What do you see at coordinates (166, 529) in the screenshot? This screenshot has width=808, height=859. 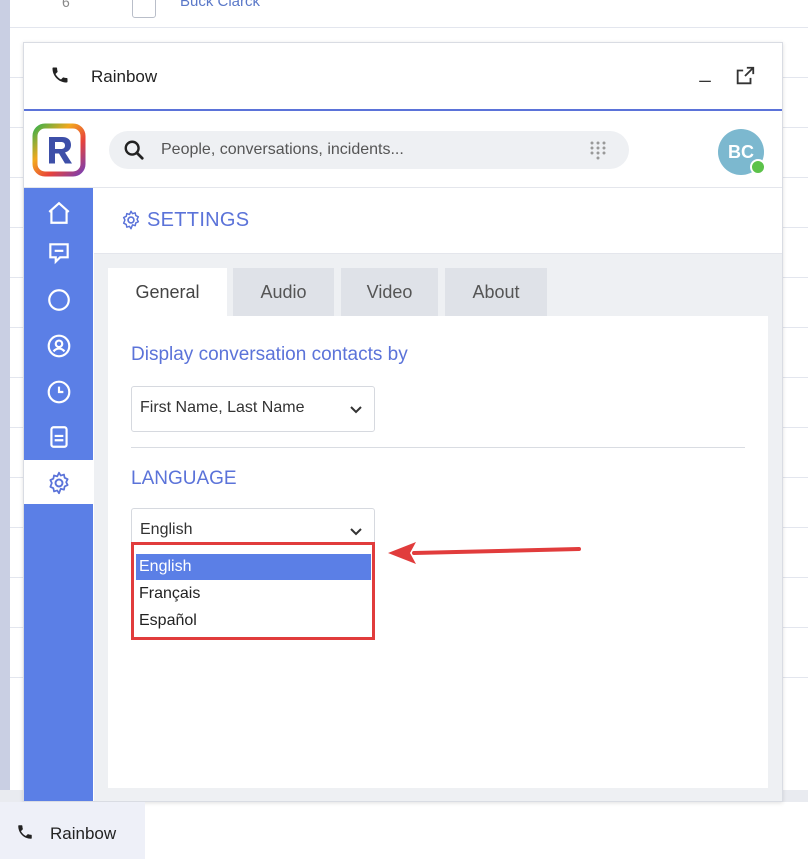 I see `language-value: English` at bounding box center [166, 529].